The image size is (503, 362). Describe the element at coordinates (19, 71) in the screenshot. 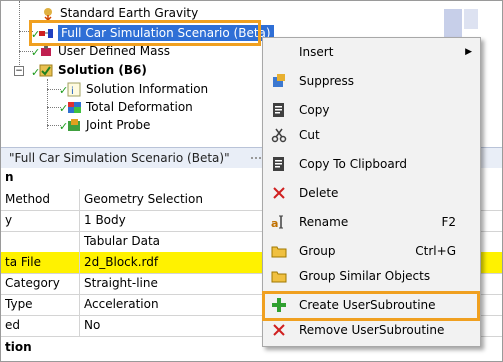

I see `collapse-icon: −` at that location.